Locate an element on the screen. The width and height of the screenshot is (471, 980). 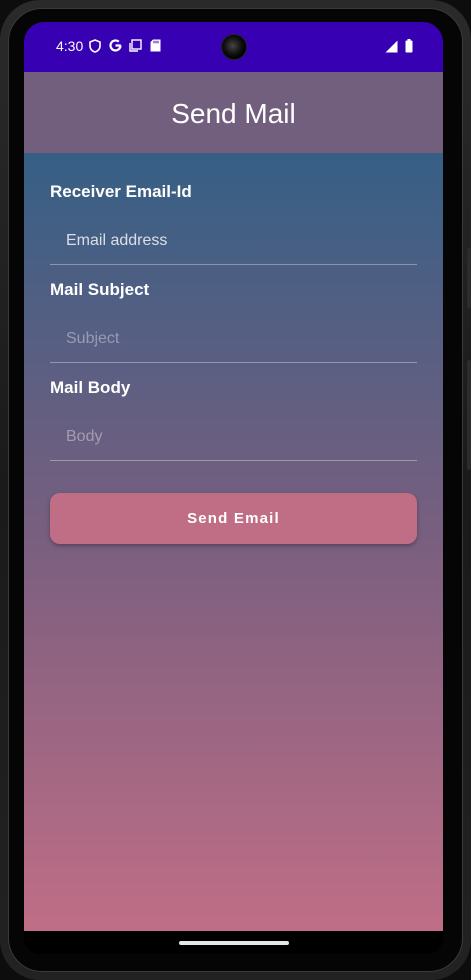
status-icons-right is located at coordinates (399, 48).